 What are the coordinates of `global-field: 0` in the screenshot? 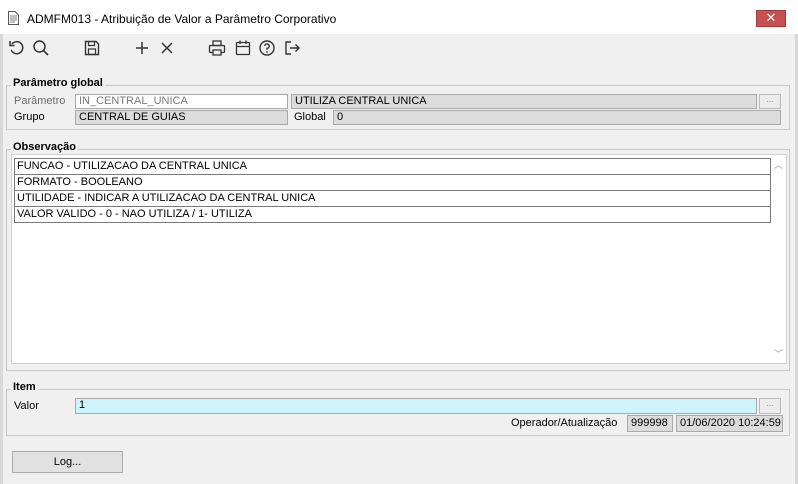 It's located at (557, 117).